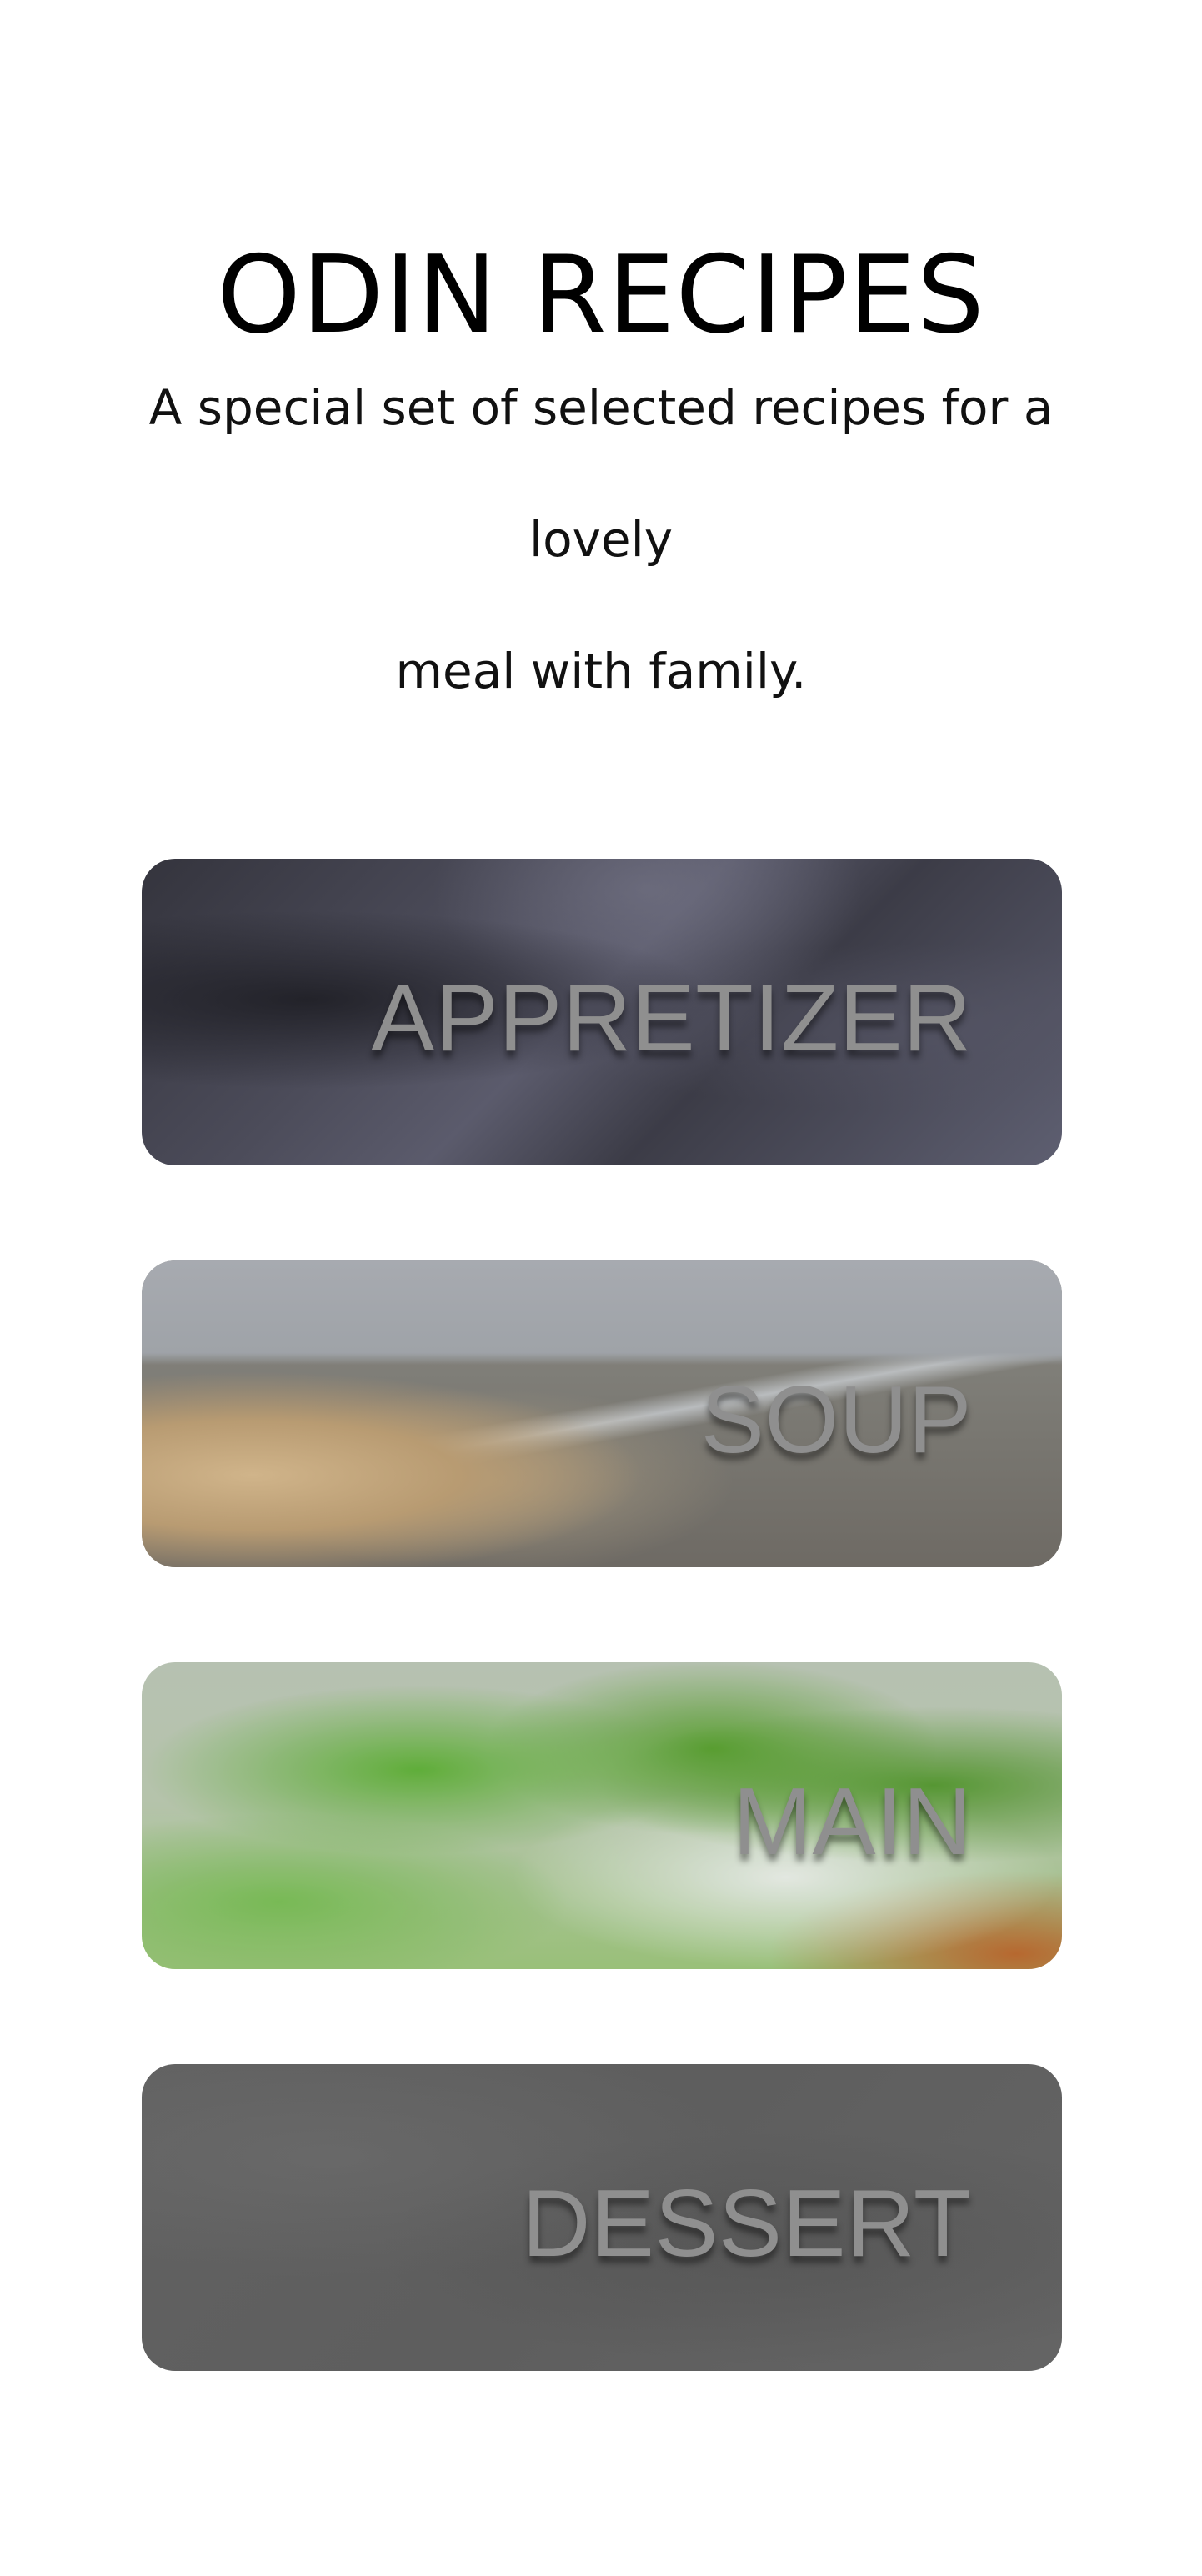  Describe the element at coordinates (747, 2224) in the screenshot. I see `category-label-dessert: DESSERT` at that location.